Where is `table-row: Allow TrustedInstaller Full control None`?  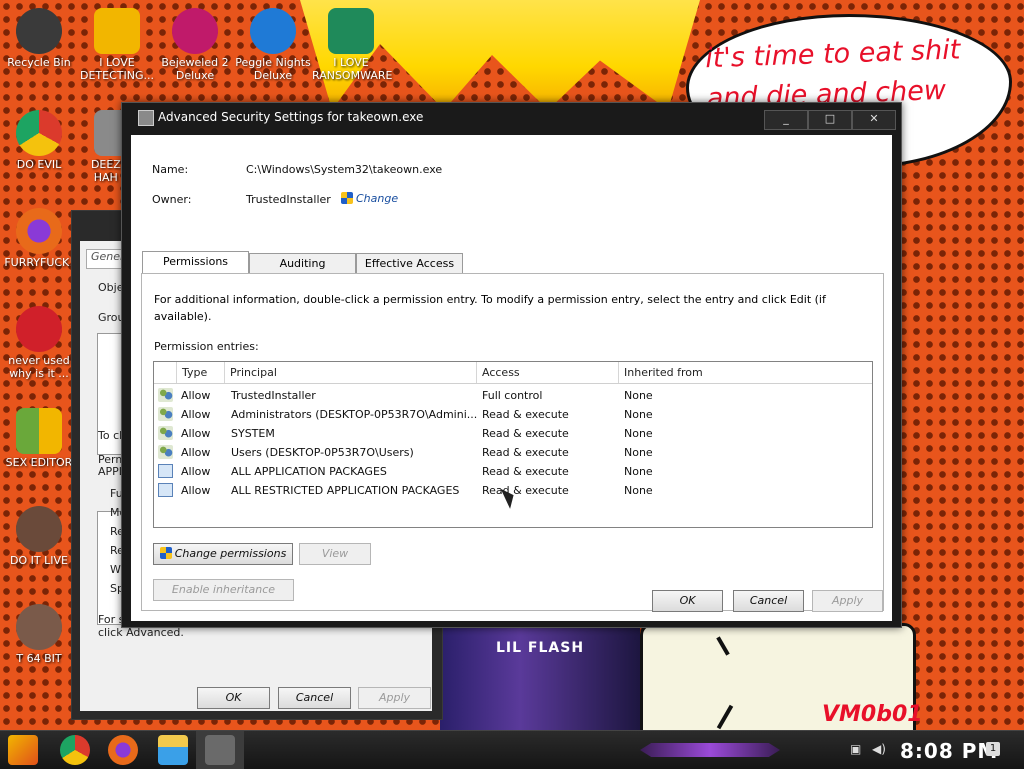
table-row: Allow TrustedInstaller Full control None is located at coordinates (513, 395).